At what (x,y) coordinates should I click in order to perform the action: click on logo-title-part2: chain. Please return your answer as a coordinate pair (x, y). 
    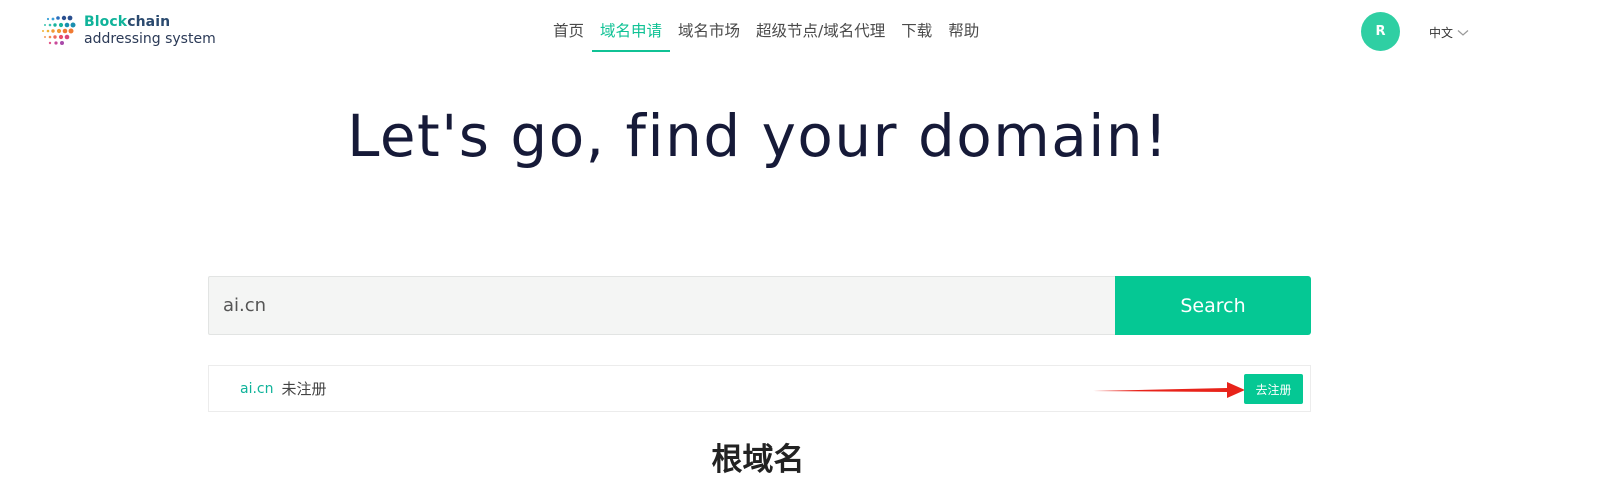
    Looking at the image, I should click on (149, 22).